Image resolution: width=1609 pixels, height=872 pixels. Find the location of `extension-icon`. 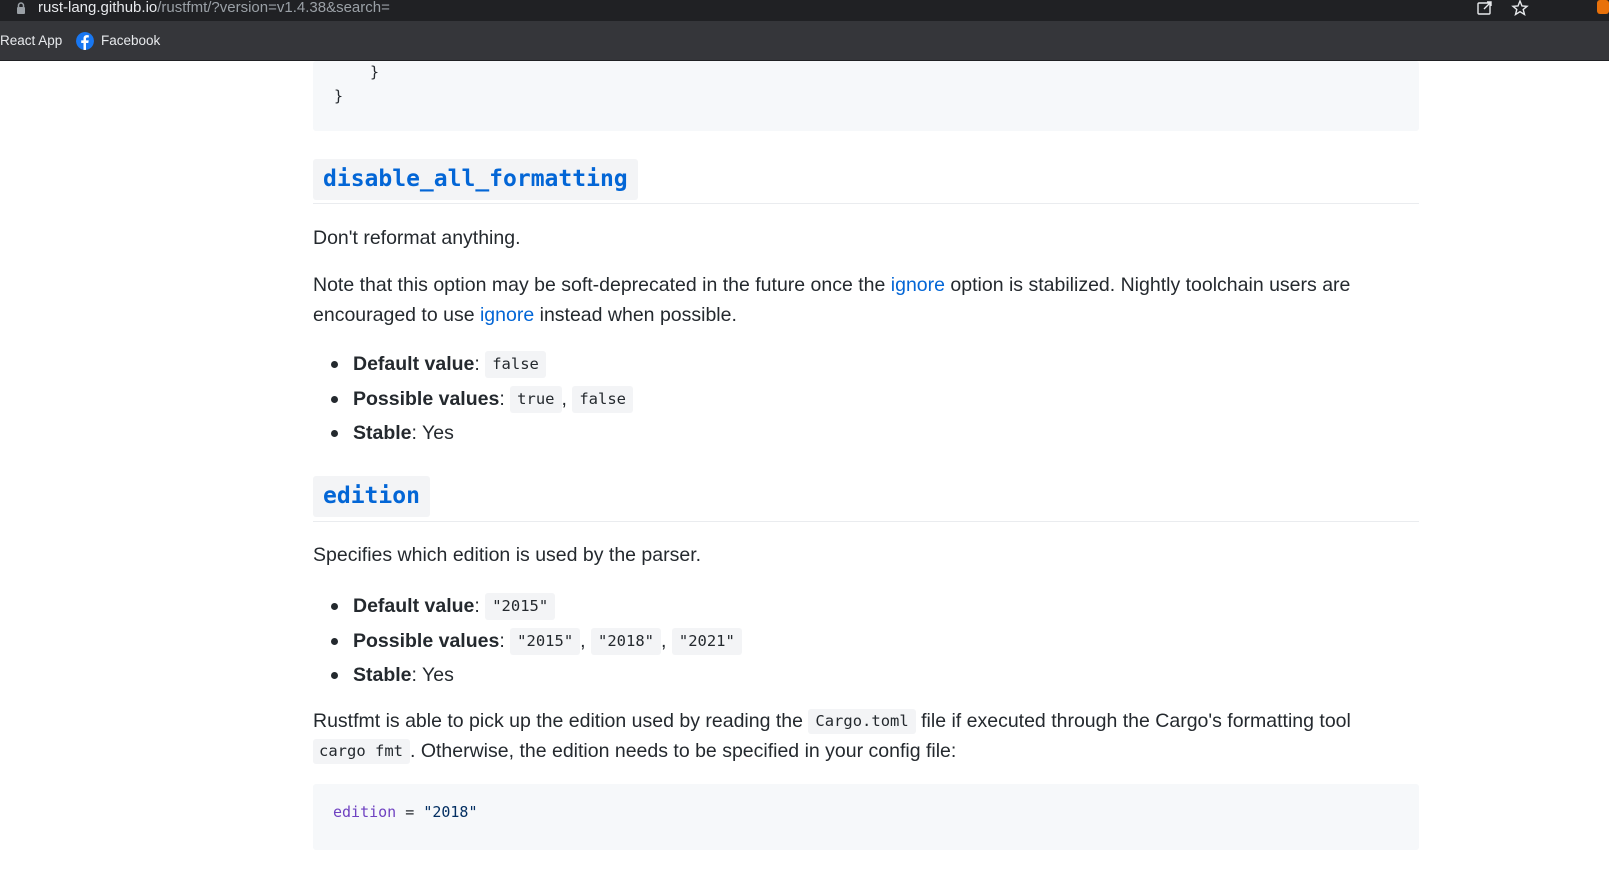

extension-icon is located at coordinates (1603, 8).